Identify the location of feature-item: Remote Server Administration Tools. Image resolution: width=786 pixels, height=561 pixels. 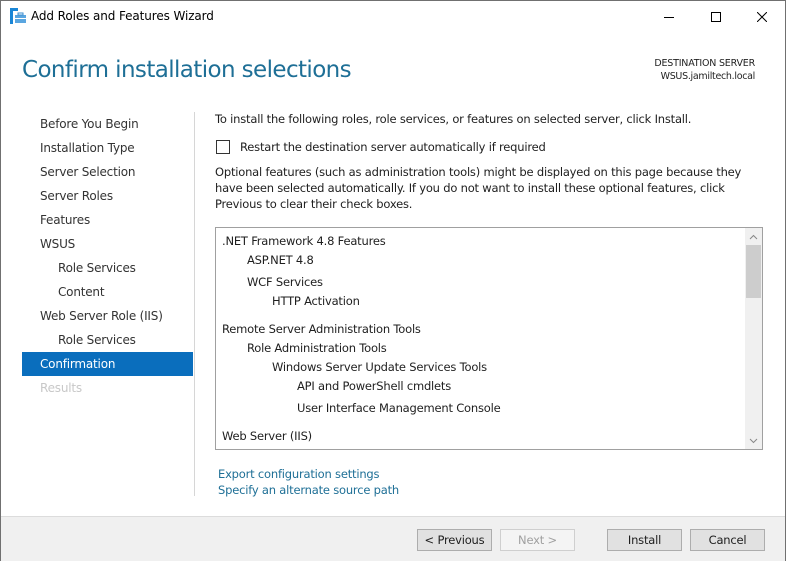
(321, 329).